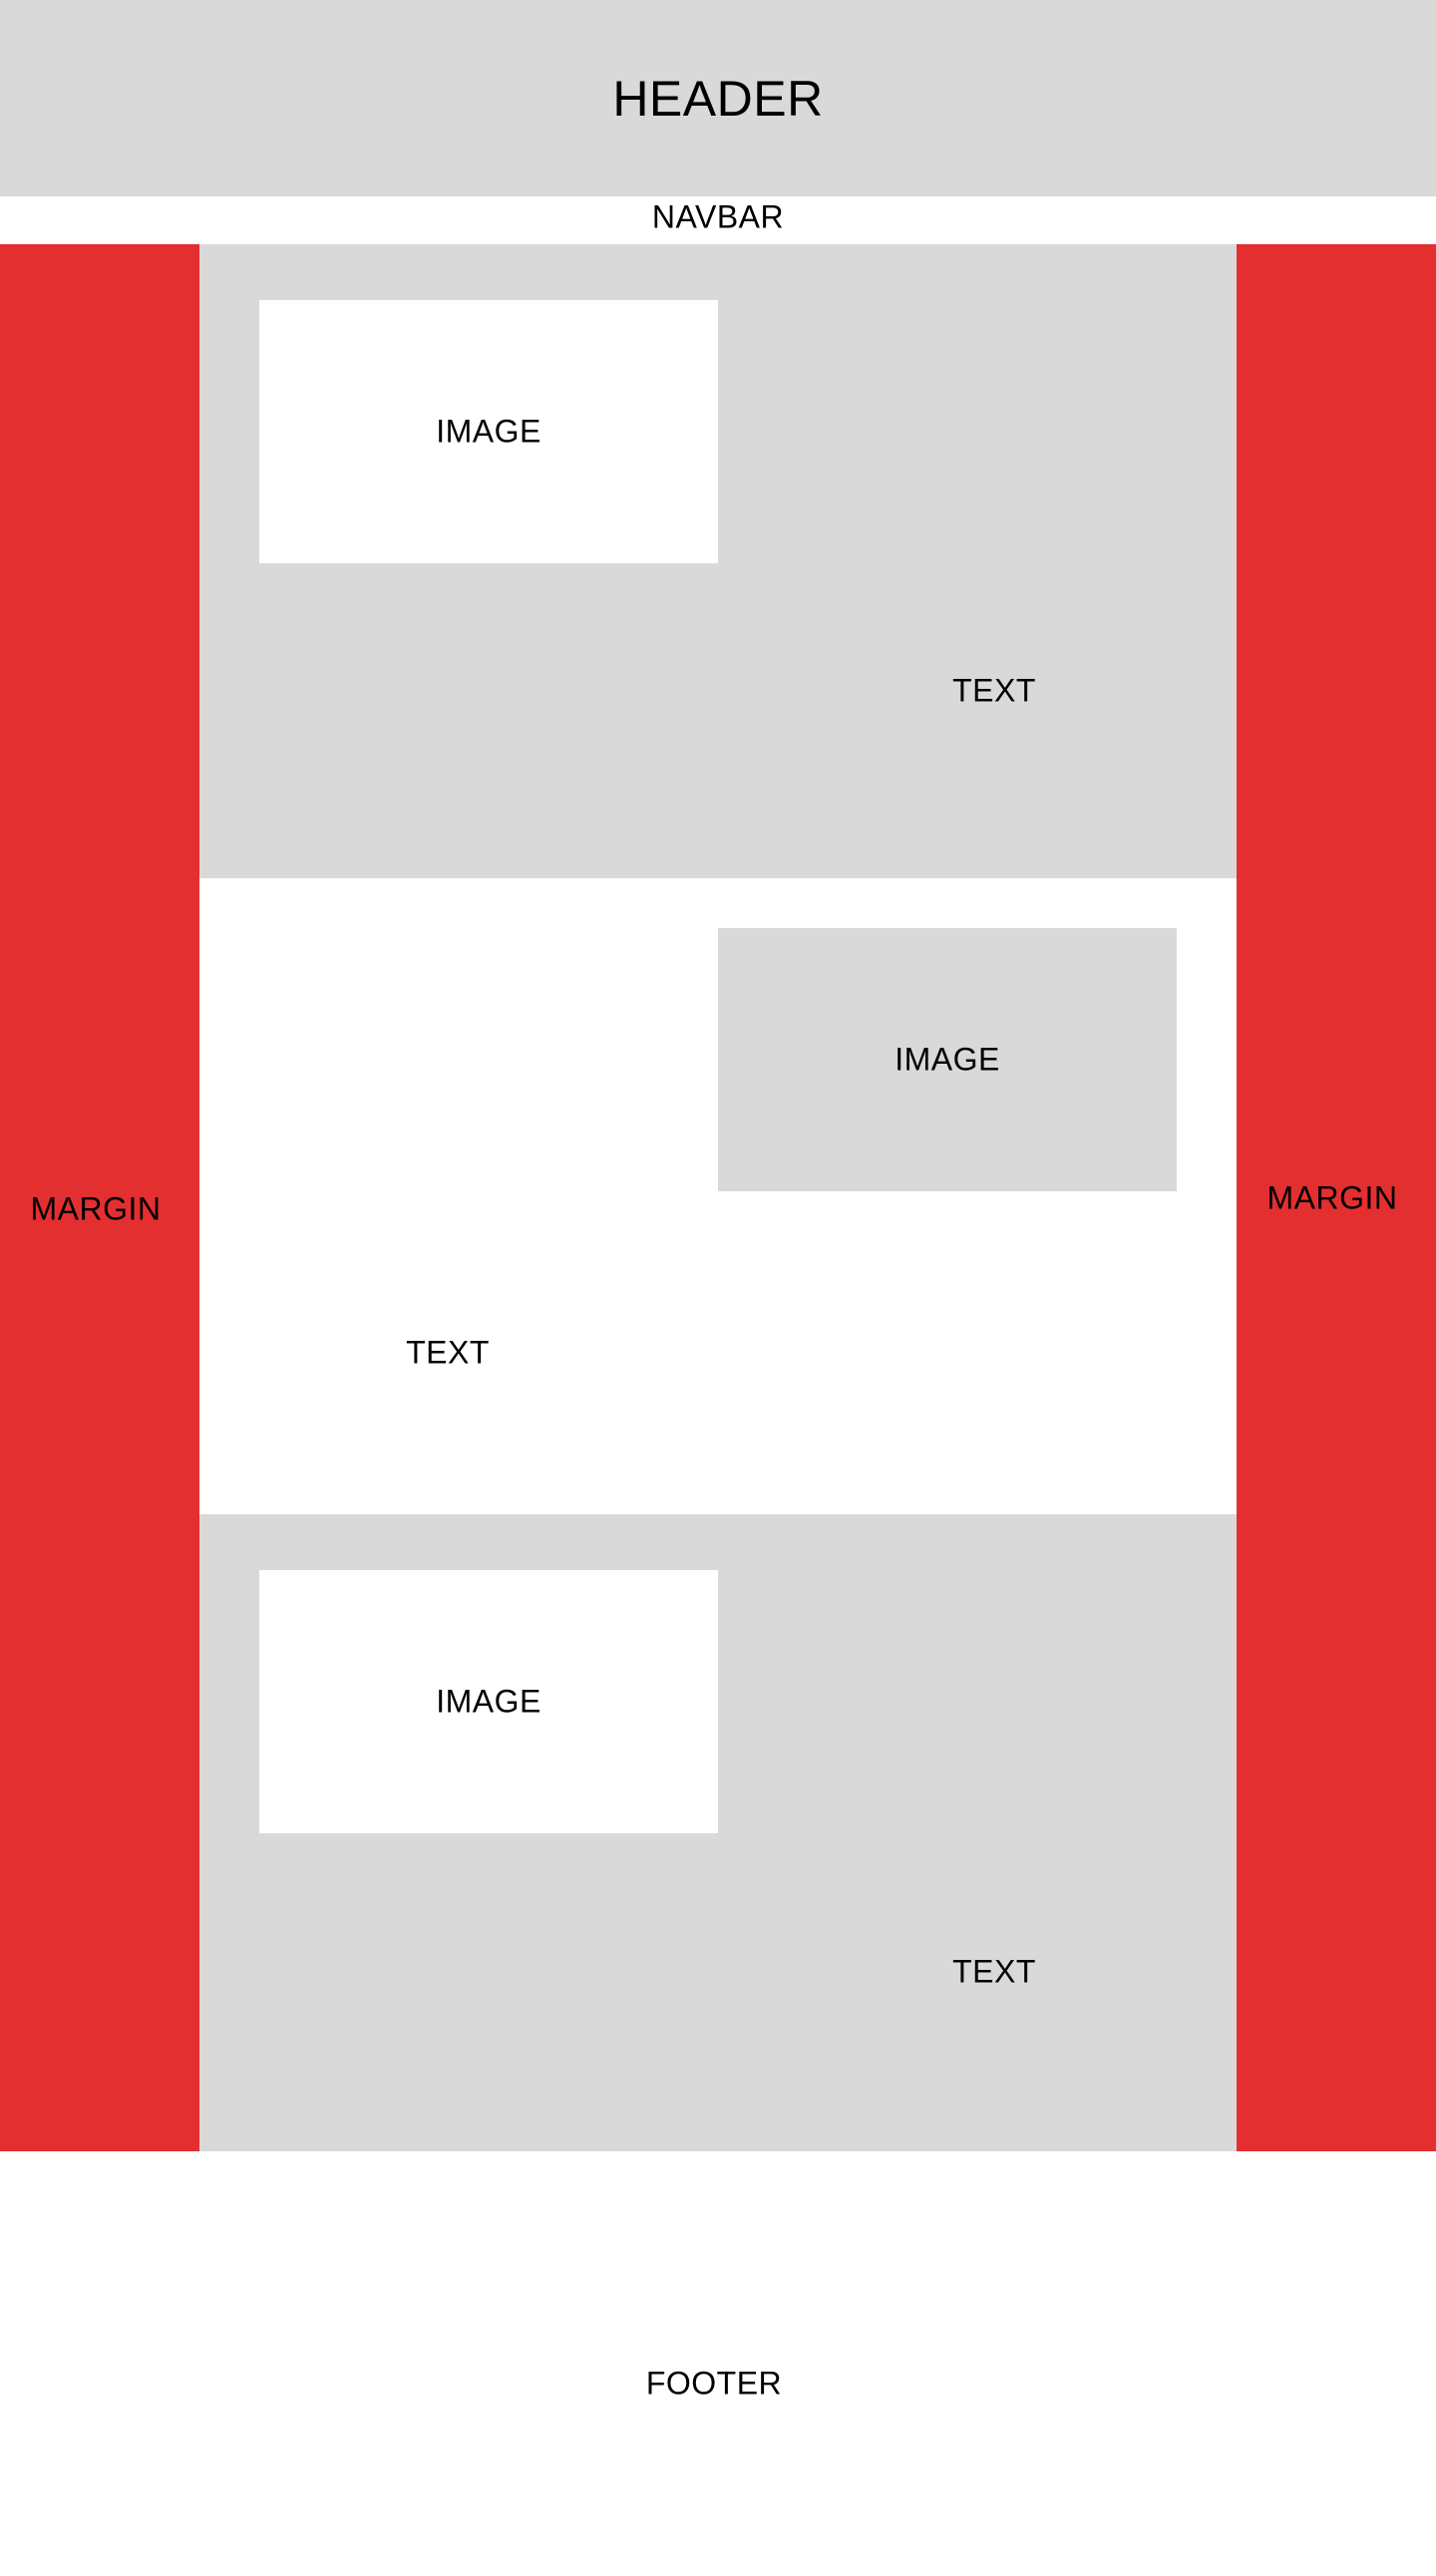 The width and height of the screenshot is (1436, 2576). I want to click on text-label-2: TEXT, so click(448, 1352).